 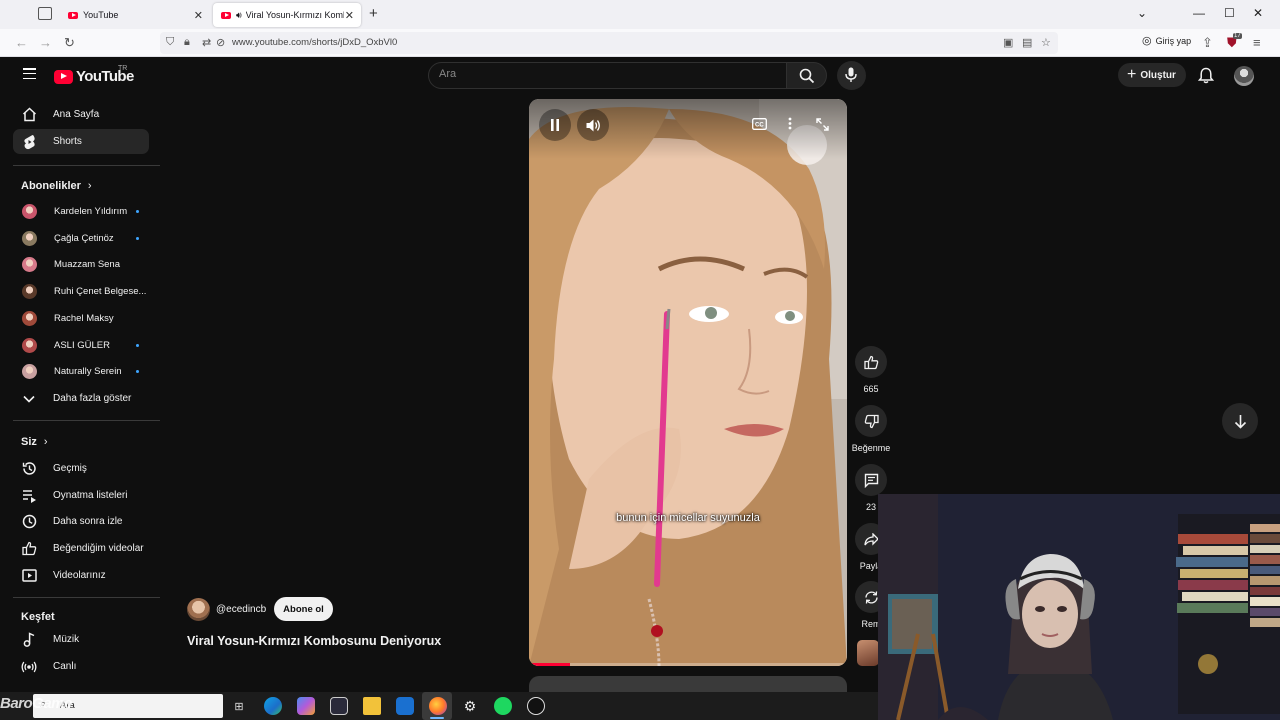 I want to click on youtube-favicon-icon, so click(x=73, y=15).